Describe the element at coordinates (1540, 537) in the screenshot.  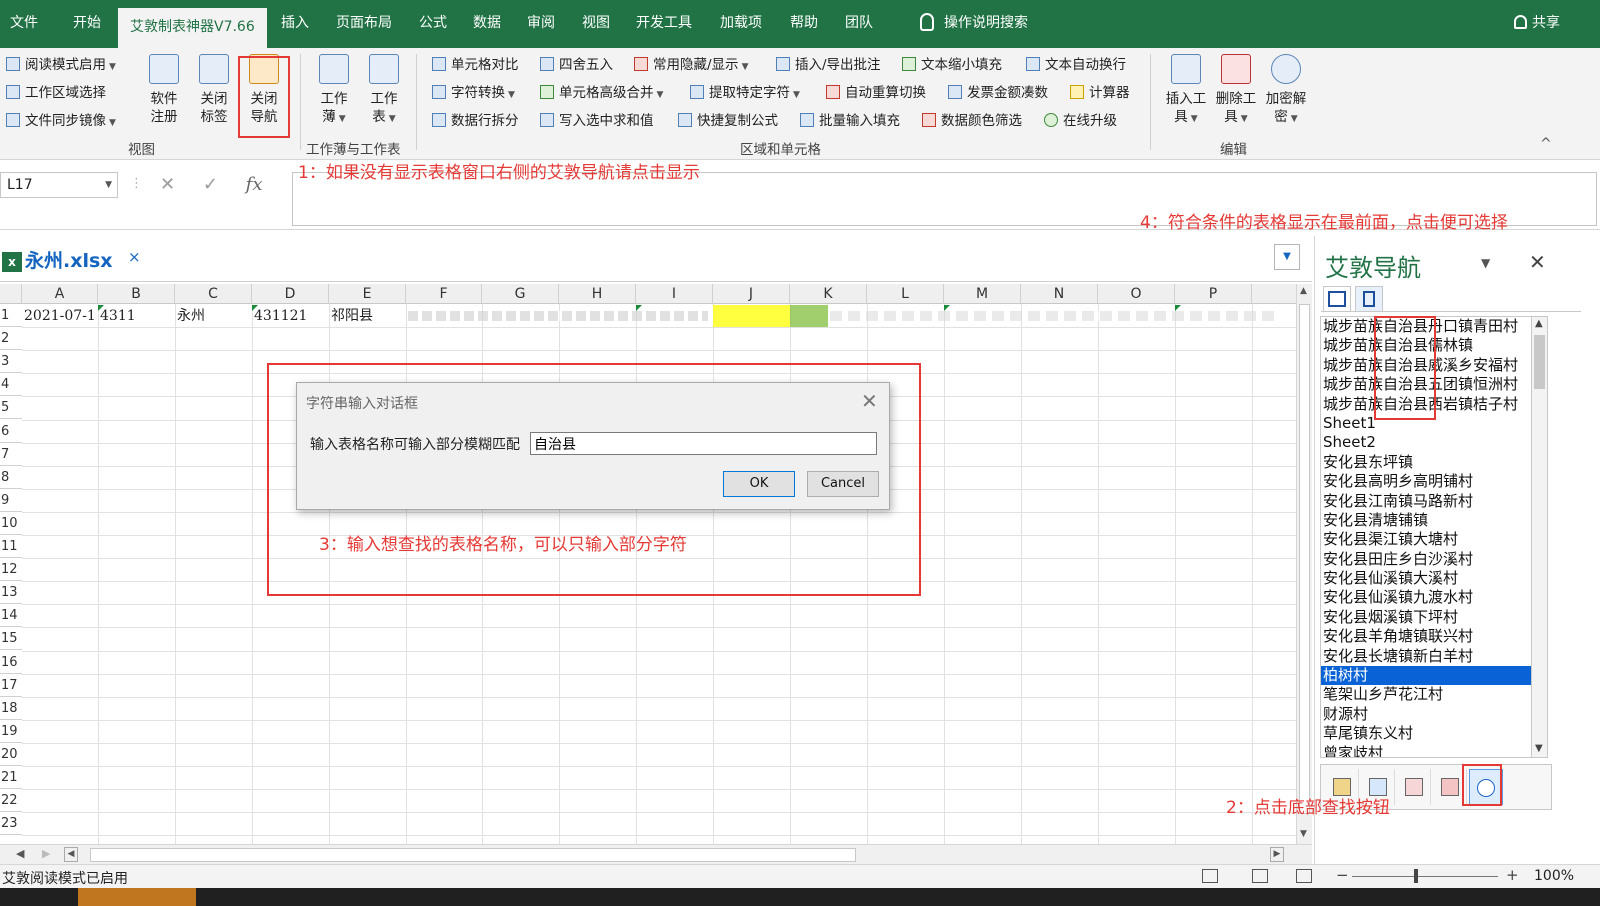
I see `sheet-list-scrollbar: ▲ ▼` at that location.